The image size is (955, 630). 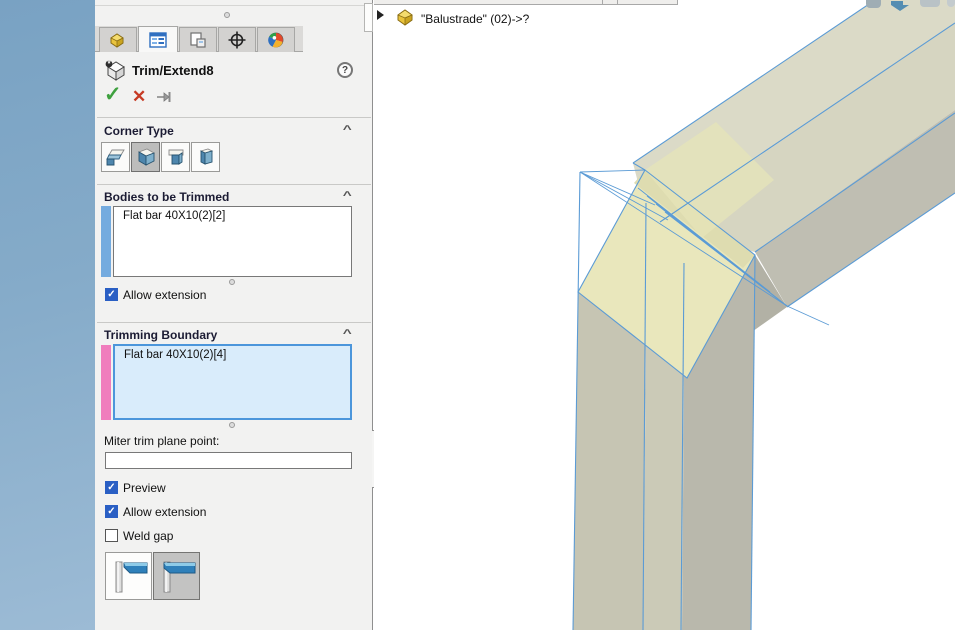 What do you see at coordinates (111, 511) in the screenshot?
I see `allow-extension-checkbox-2: ✓` at bounding box center [111, 511].